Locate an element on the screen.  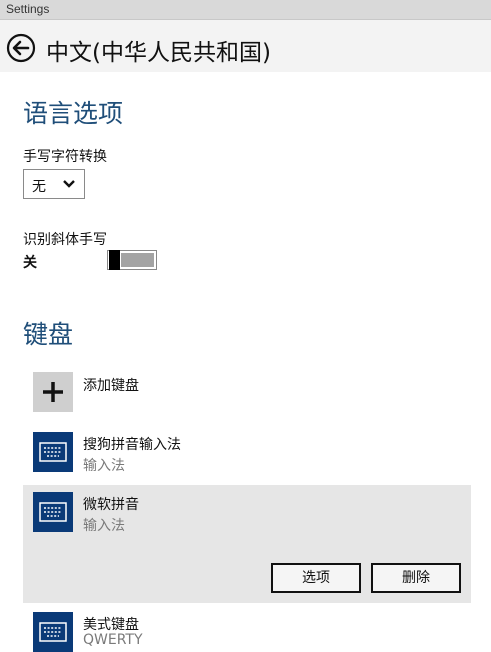
add-keyboard-button: 添加键盘 is located at coordinates (247, 393).